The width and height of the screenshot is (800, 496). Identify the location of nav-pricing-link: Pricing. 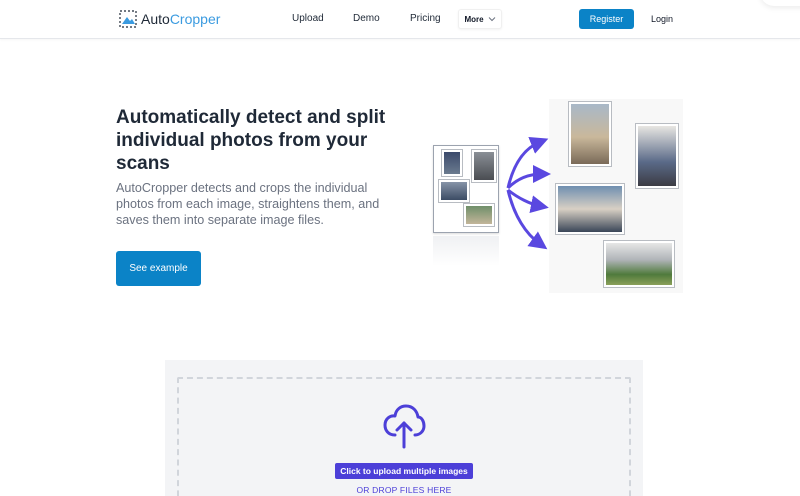
(425, 19).